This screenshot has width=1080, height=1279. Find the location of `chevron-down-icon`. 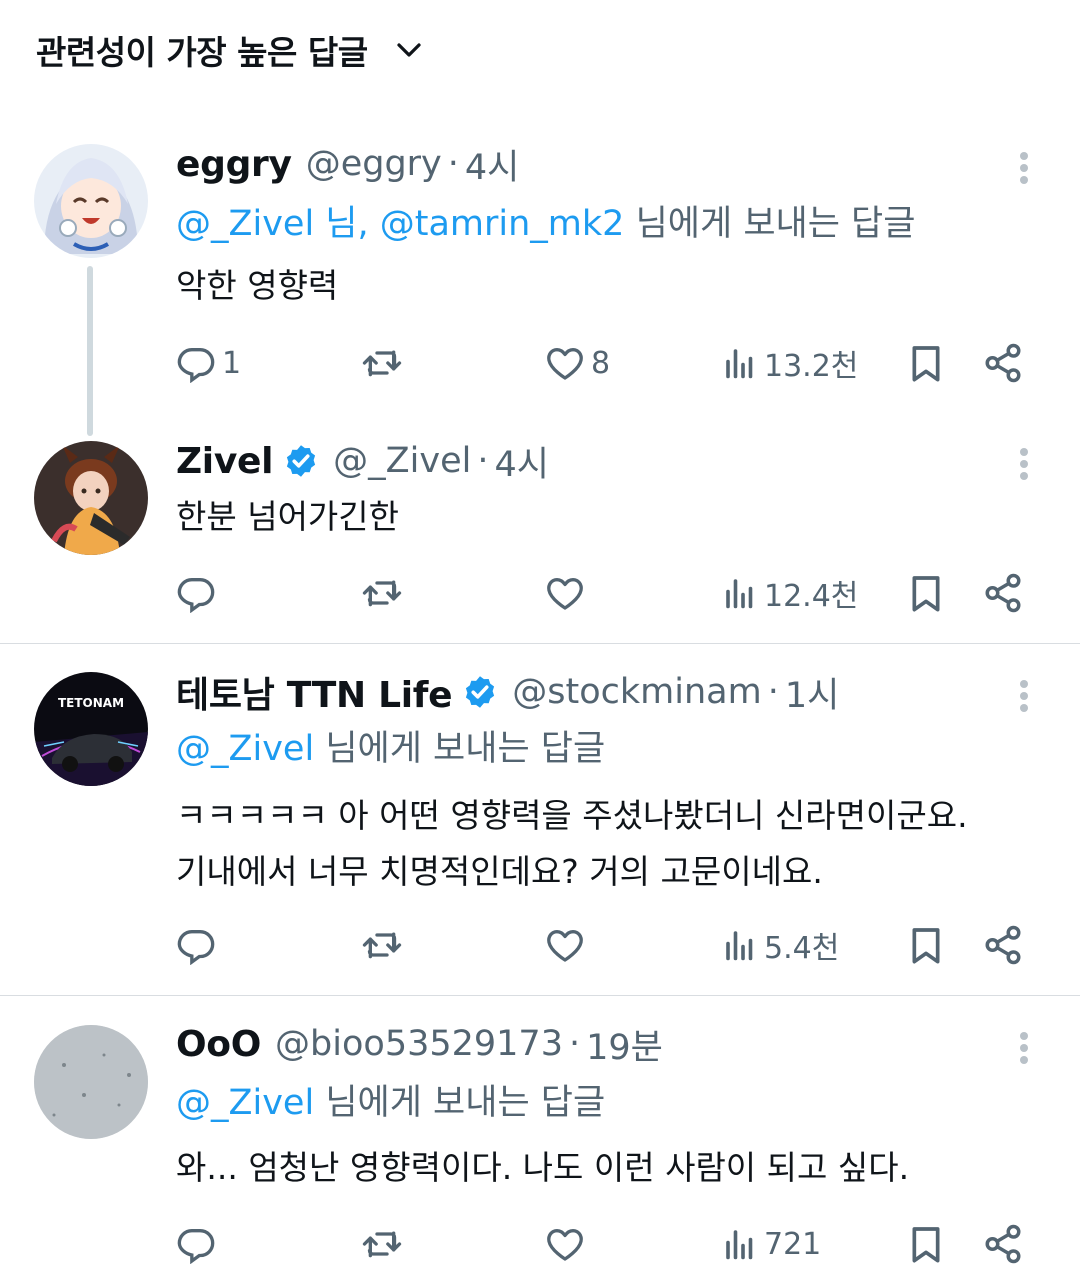

chevron-down-icon is located at coordinates (409, 50).